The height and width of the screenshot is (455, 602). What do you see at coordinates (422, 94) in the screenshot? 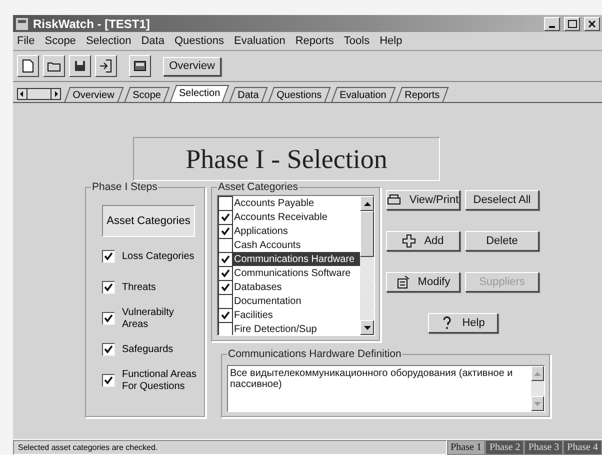
I see `tab: Reports` at bounding box center [422, 94].